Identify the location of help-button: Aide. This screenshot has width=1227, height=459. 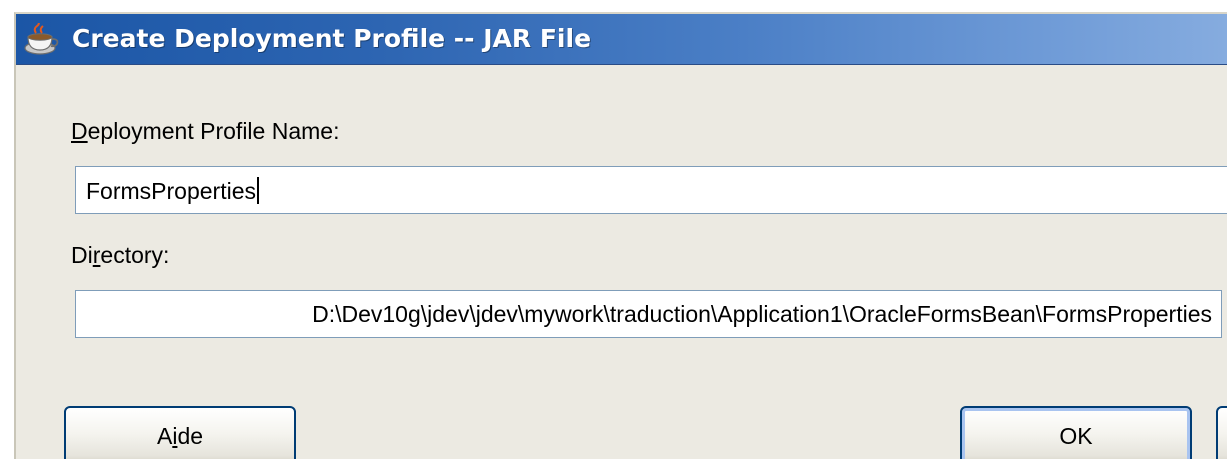
(180, 432).